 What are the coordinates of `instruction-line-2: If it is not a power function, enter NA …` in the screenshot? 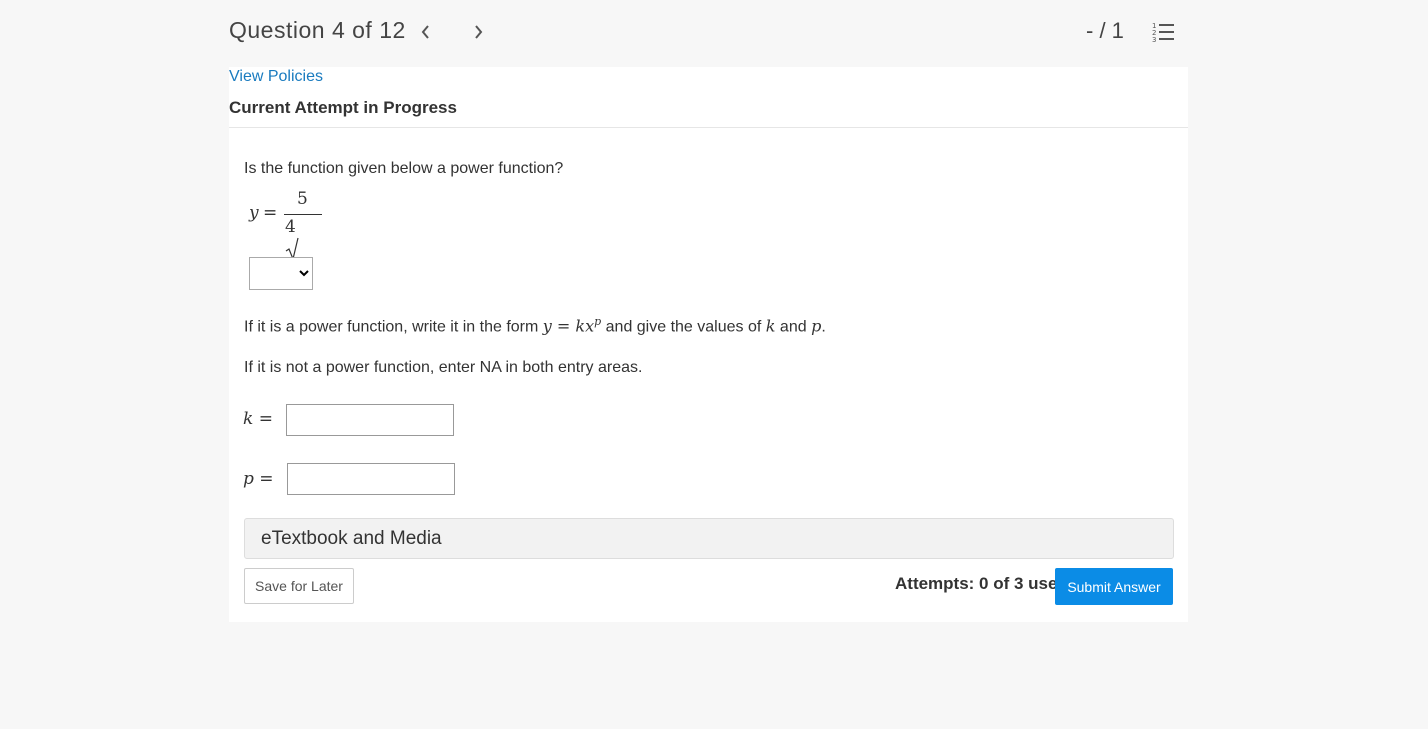 It's located at (443, 367).